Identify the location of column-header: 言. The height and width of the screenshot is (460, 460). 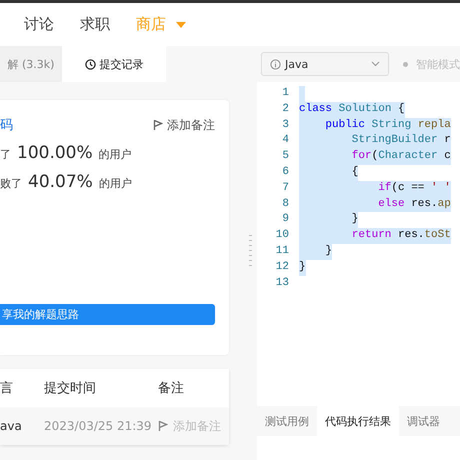
(7, 388).